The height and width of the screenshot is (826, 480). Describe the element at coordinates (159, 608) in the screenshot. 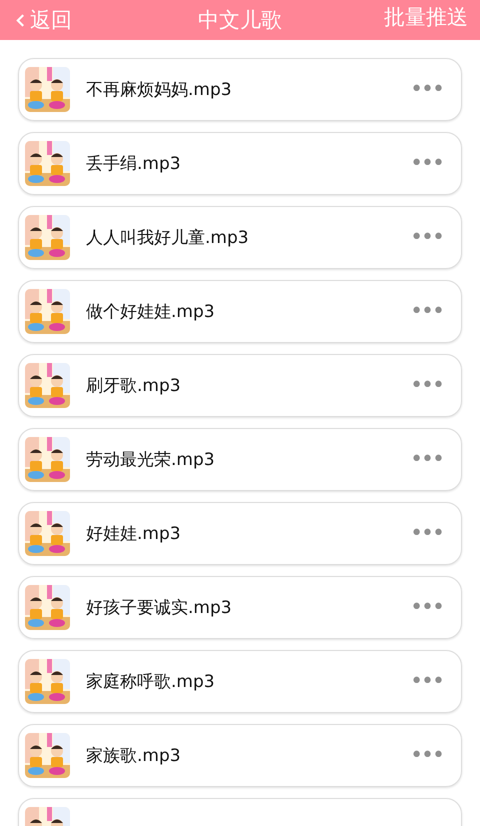

I see `song-title: 好孩子要诚实.mp3` at that location.